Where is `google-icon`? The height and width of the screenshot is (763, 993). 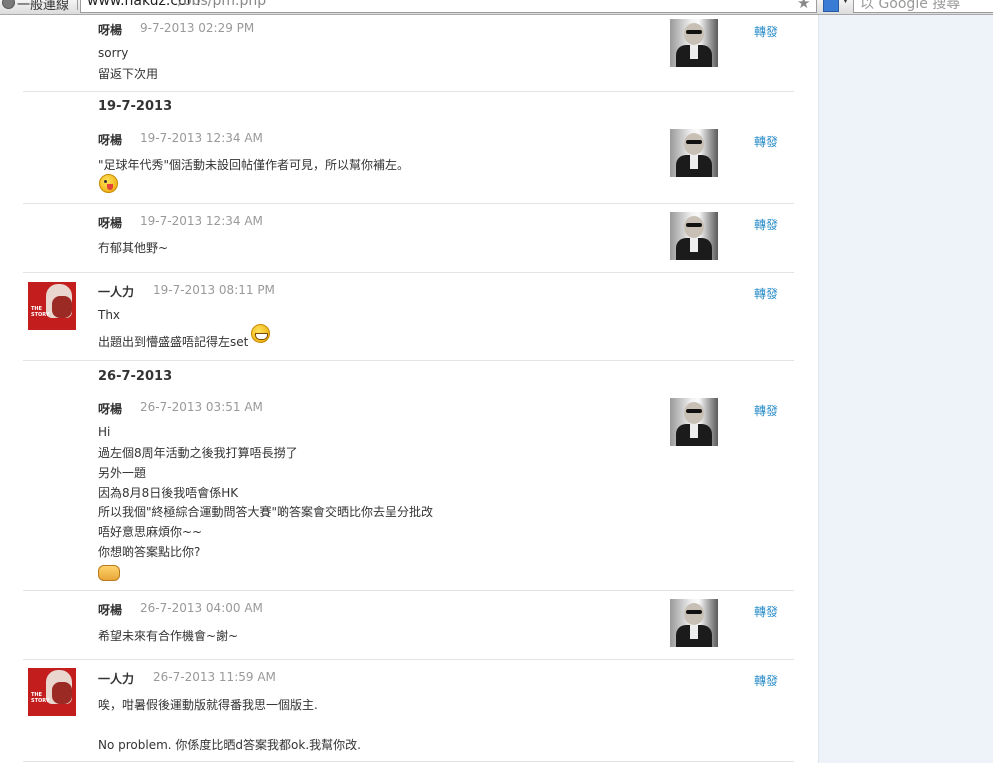
google-icon is located at coordinates (831, 6).